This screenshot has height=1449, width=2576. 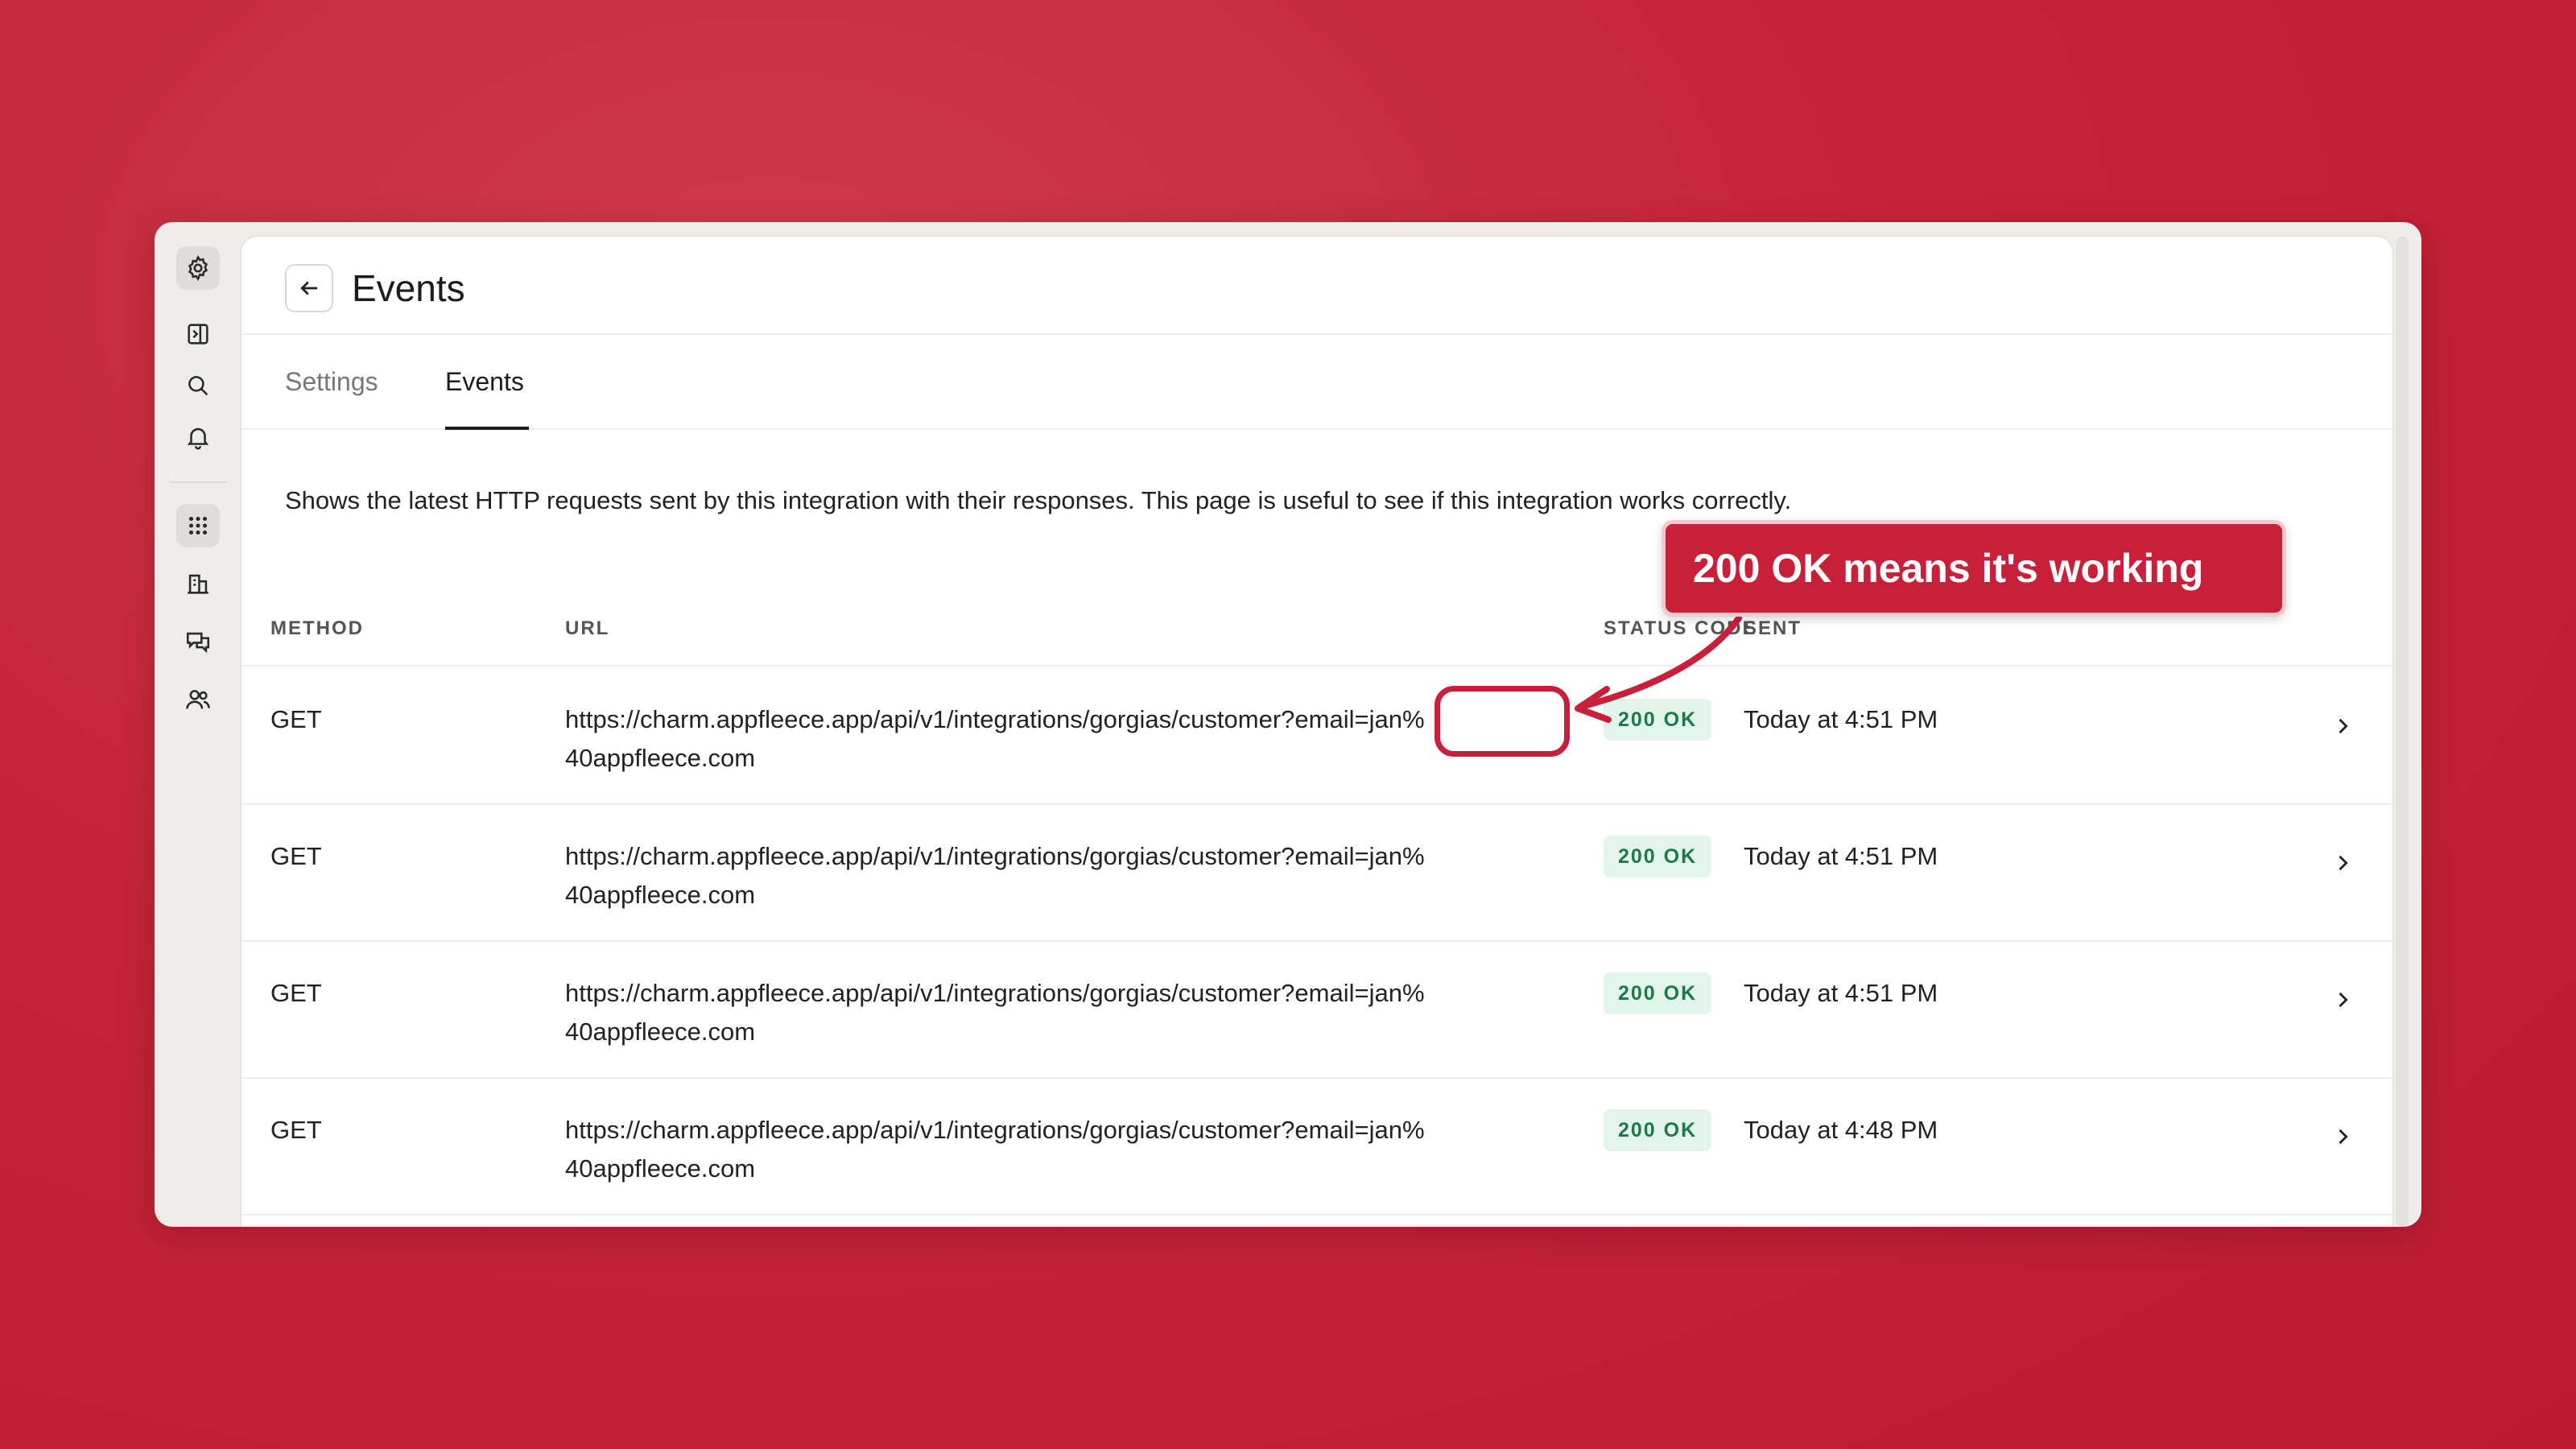 I want to click on status-highlight-ring, so click(x=1502, y=721).